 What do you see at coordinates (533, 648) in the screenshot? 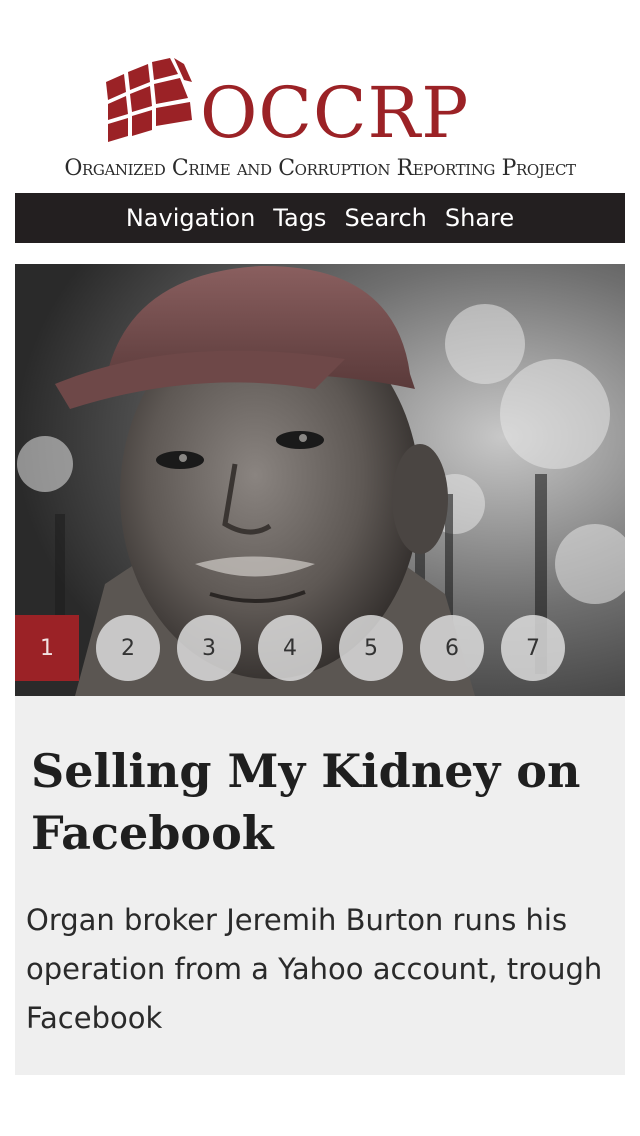
I see `pager-page-7: 7` at bounding box center [533, 648].